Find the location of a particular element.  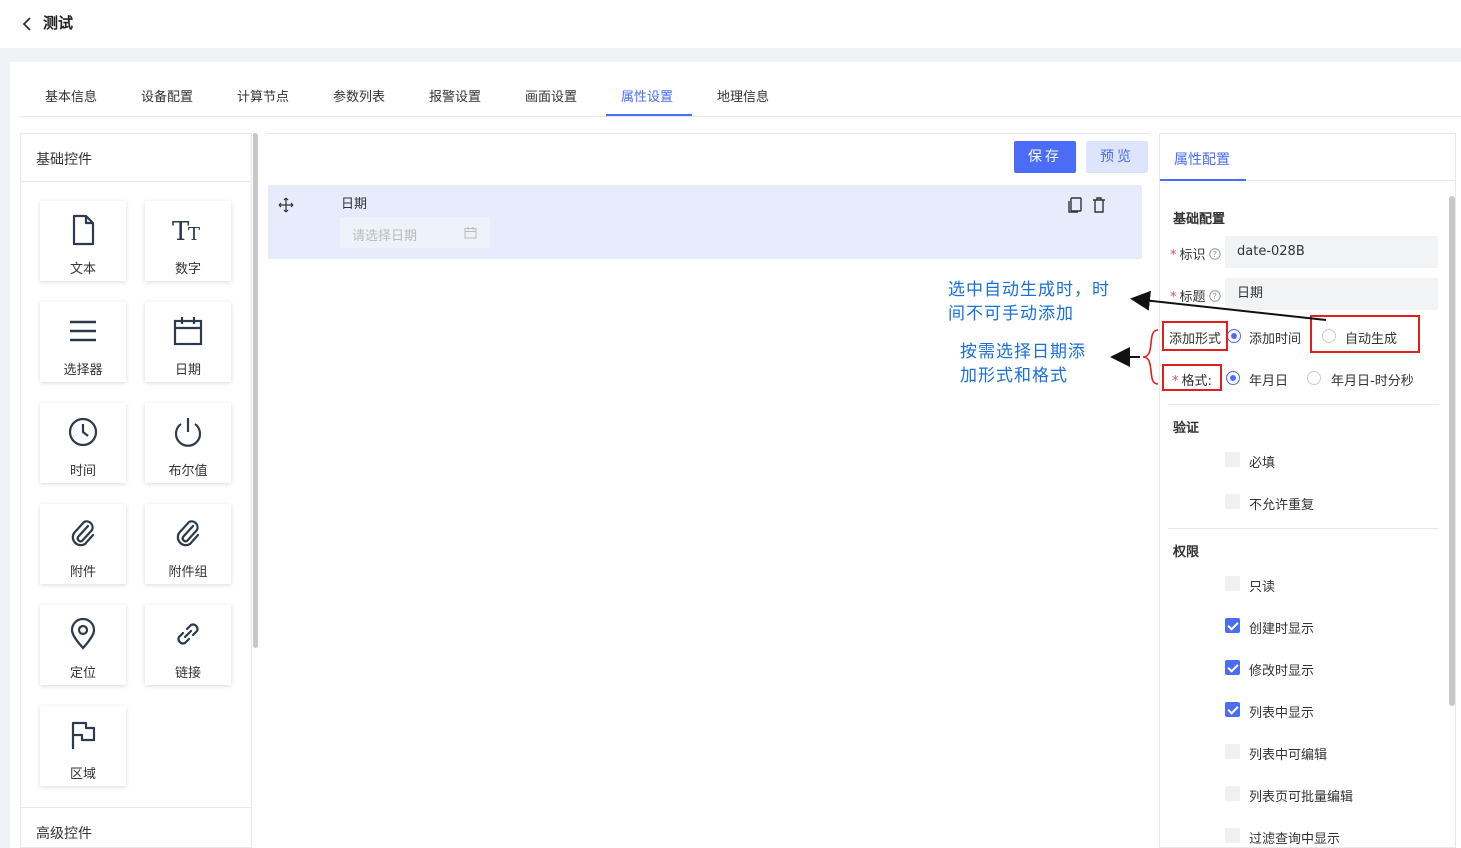

annotation-line: 加形式和格式 is located at coordinates (1014, 376).